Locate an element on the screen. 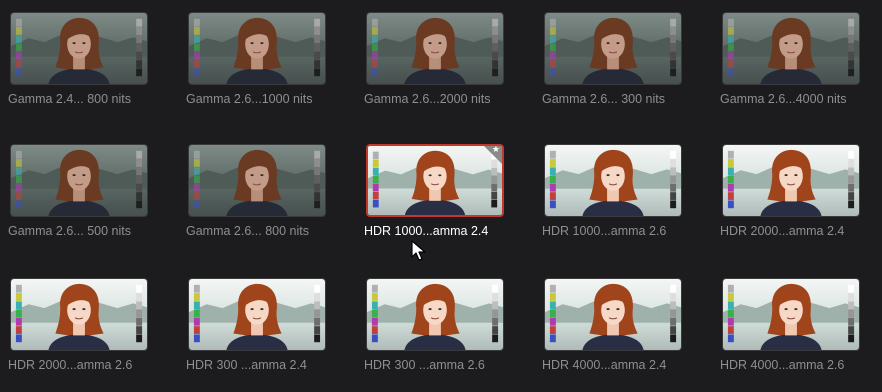 This screenshot has width=882, height=392. clip-item: HDR 300 ...amma 2.6 is located at coordinates (435, 328).